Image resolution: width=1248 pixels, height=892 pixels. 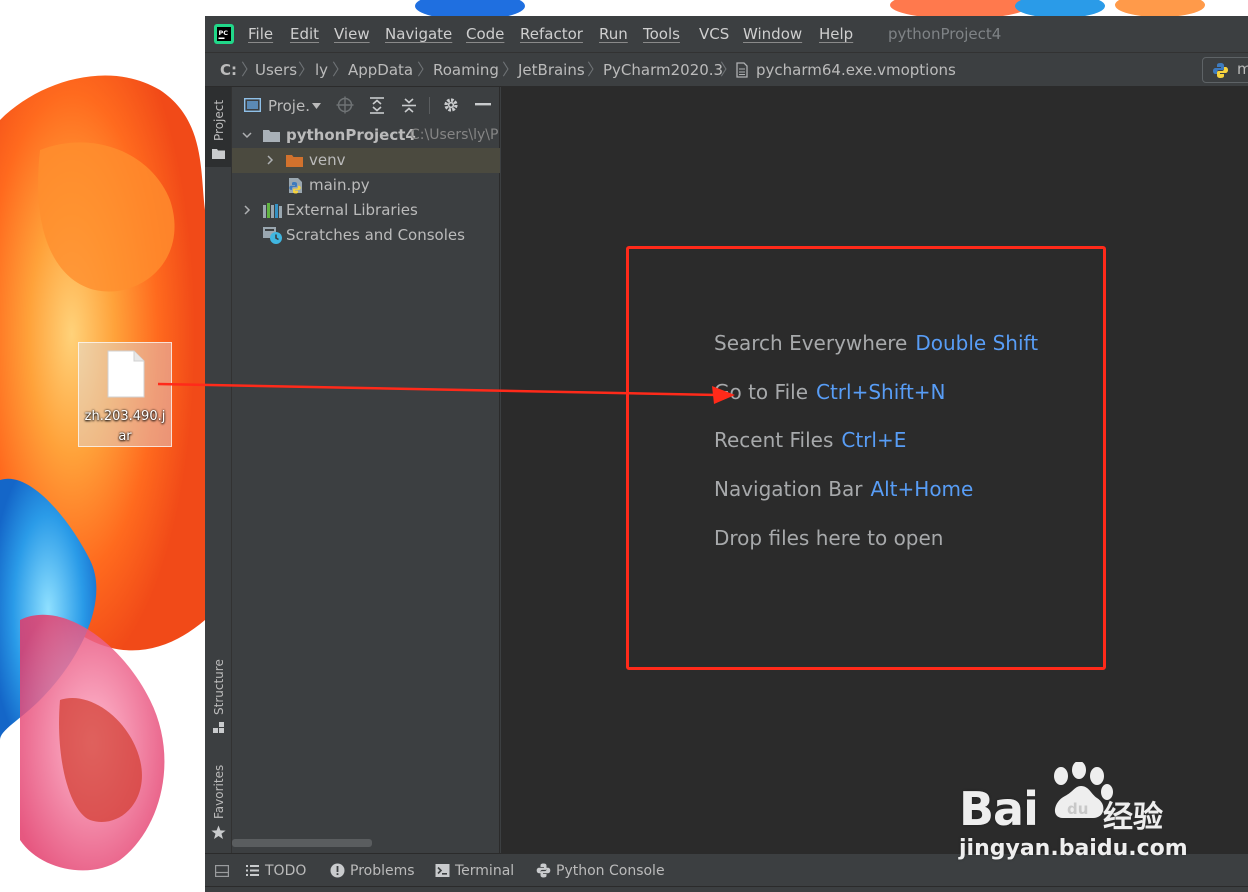 What do you see at coordinates (272, 210) in the screenshot?
I see `library-icon` at bounding box center [272, 210].